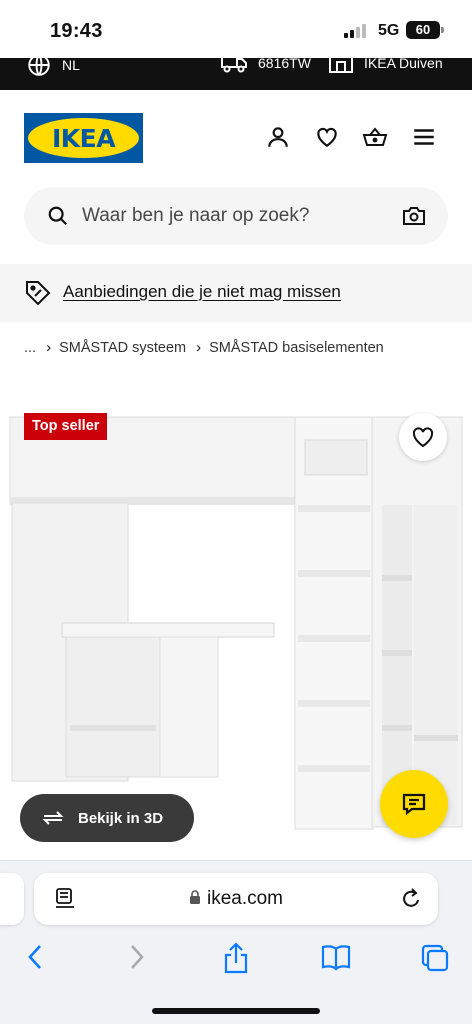 Image resolution: width=472 pixels, height=1024 pixels. I want to click on basket-icon, so click(375, 137).